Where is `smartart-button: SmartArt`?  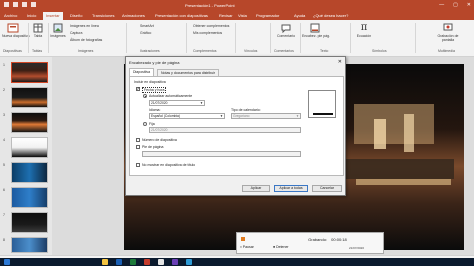 smartart-button: SmartArt is located at coordinates (147, 26).